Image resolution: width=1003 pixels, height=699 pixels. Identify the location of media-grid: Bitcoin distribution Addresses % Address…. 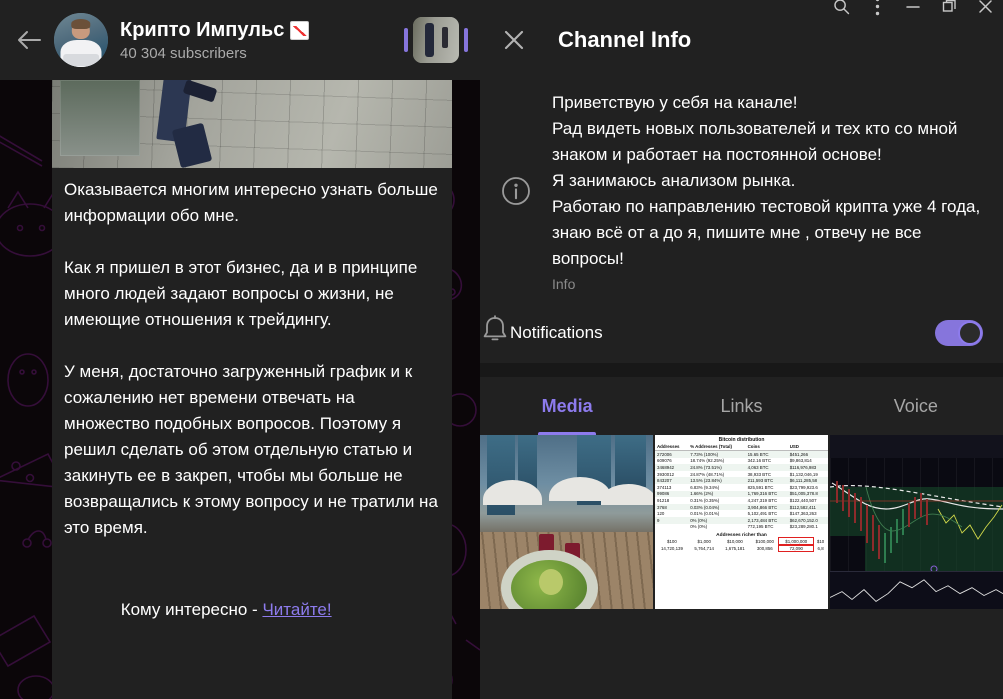
(741, 522).